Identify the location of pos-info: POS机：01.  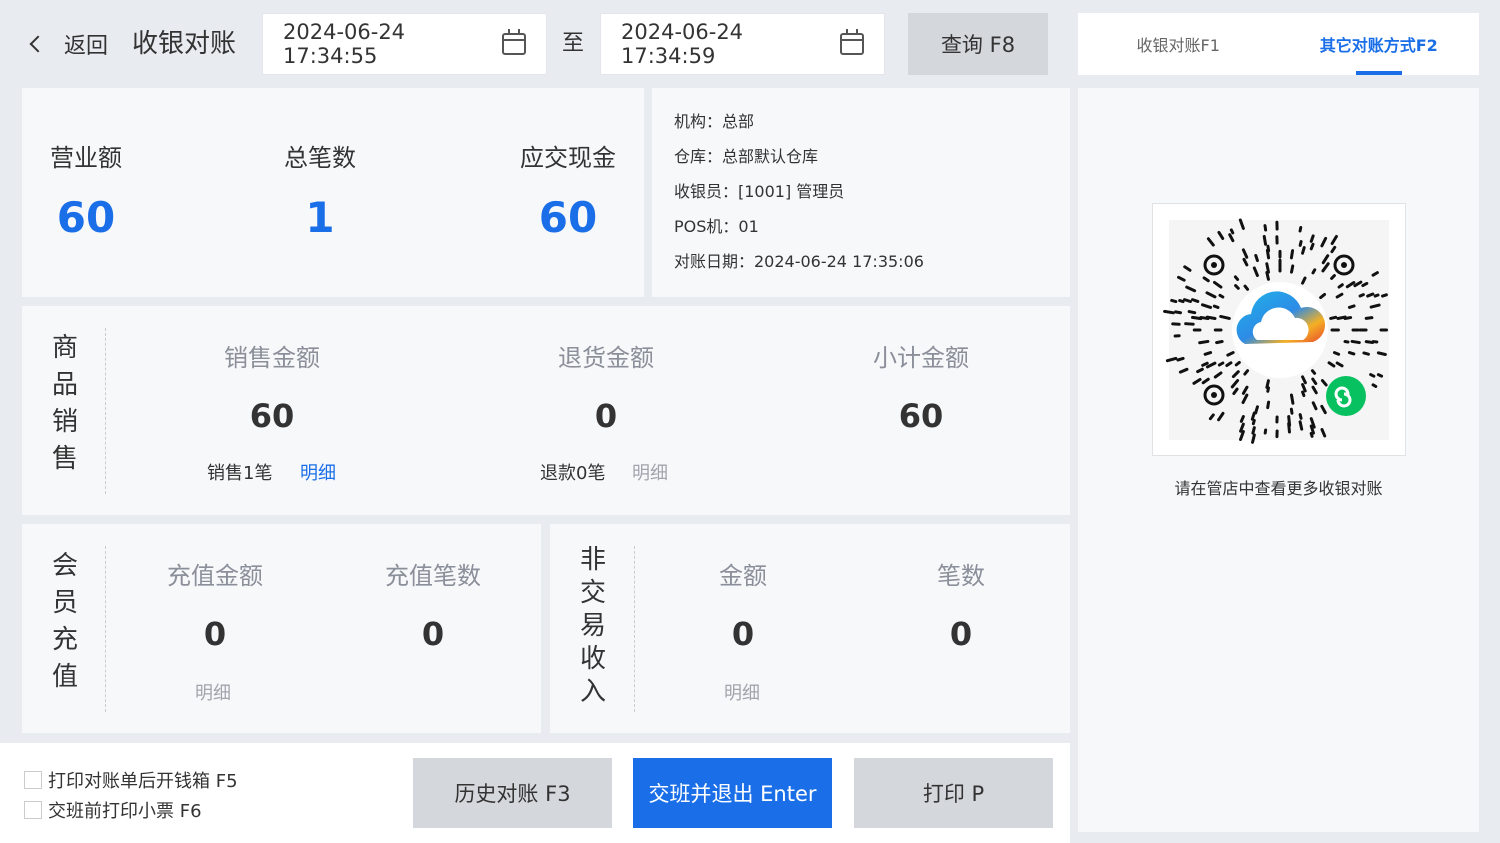
(716, 226).